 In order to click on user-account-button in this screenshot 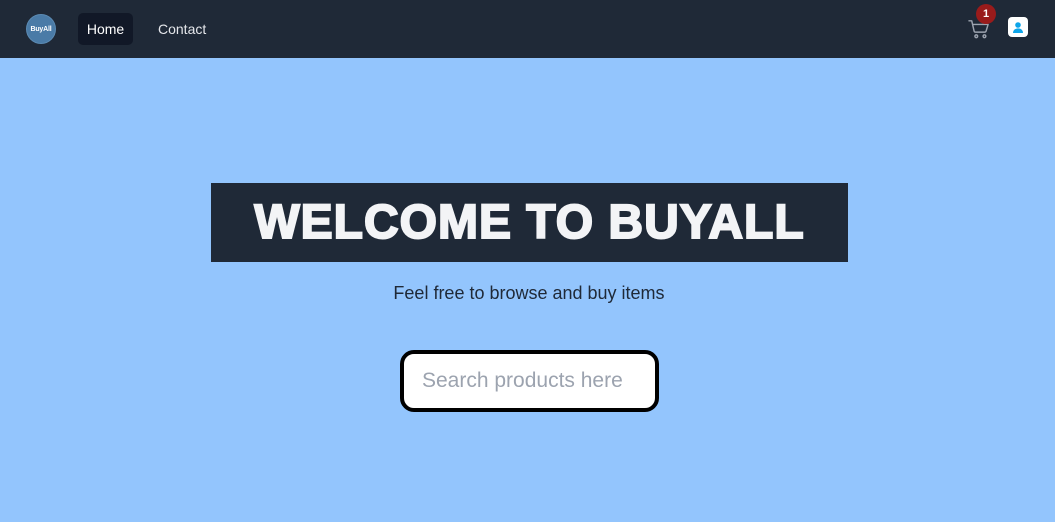, I will do `click(1018, 27)`.